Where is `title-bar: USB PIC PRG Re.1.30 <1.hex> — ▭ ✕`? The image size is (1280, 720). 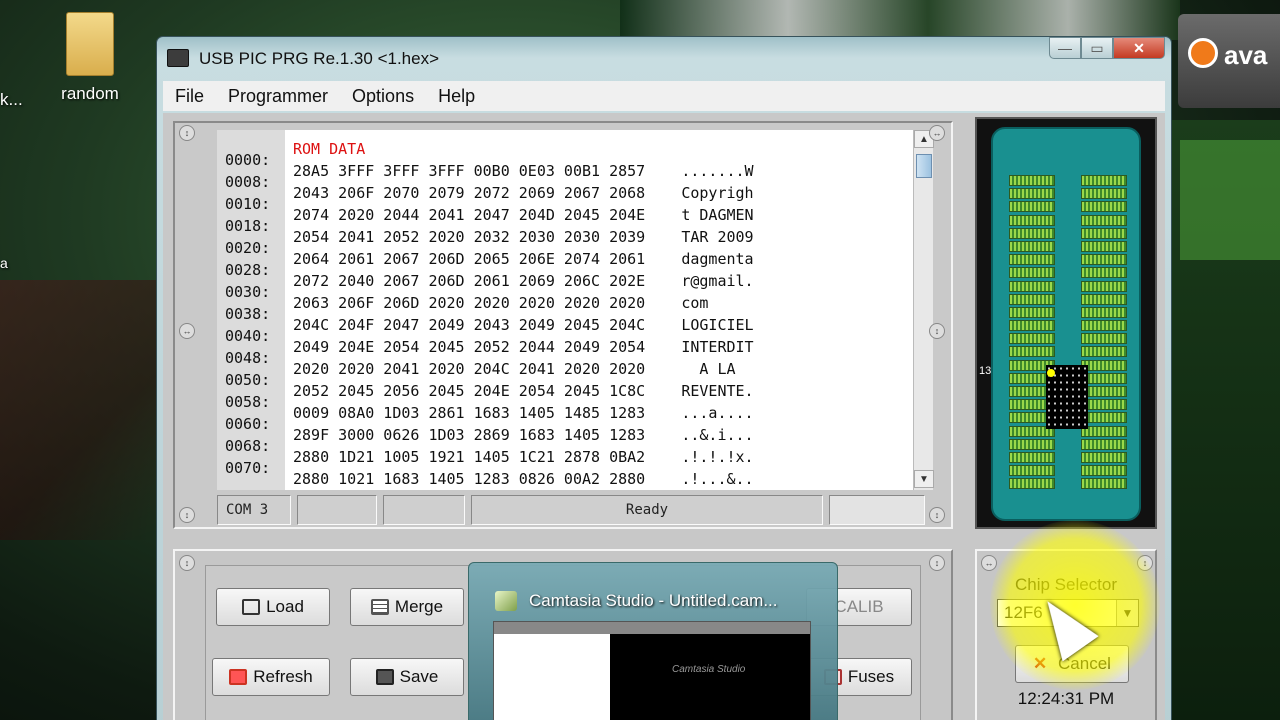
title-bar: USB PIC PRG Re.1.30 <1.hex> — ▭ ✕ is located at coordinates (664, 58).